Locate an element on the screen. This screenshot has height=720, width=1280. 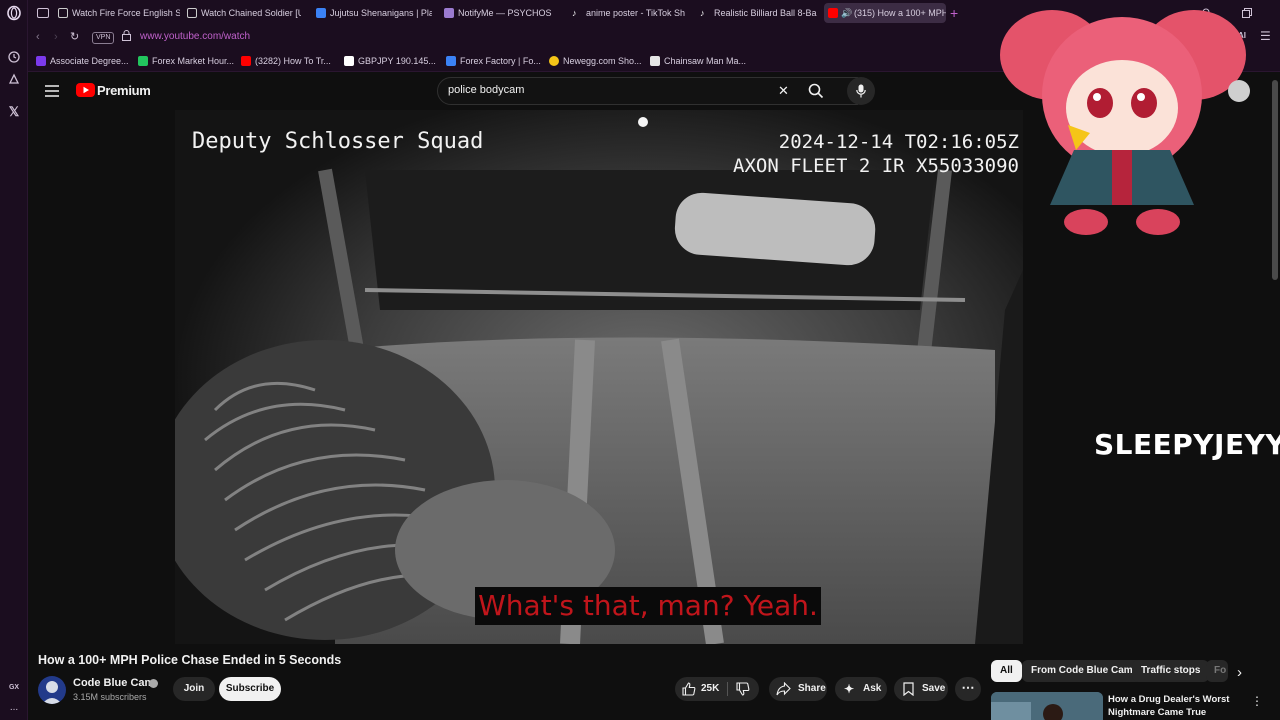
sparkle-icon: ✦ is located at coordinates (849, 689).